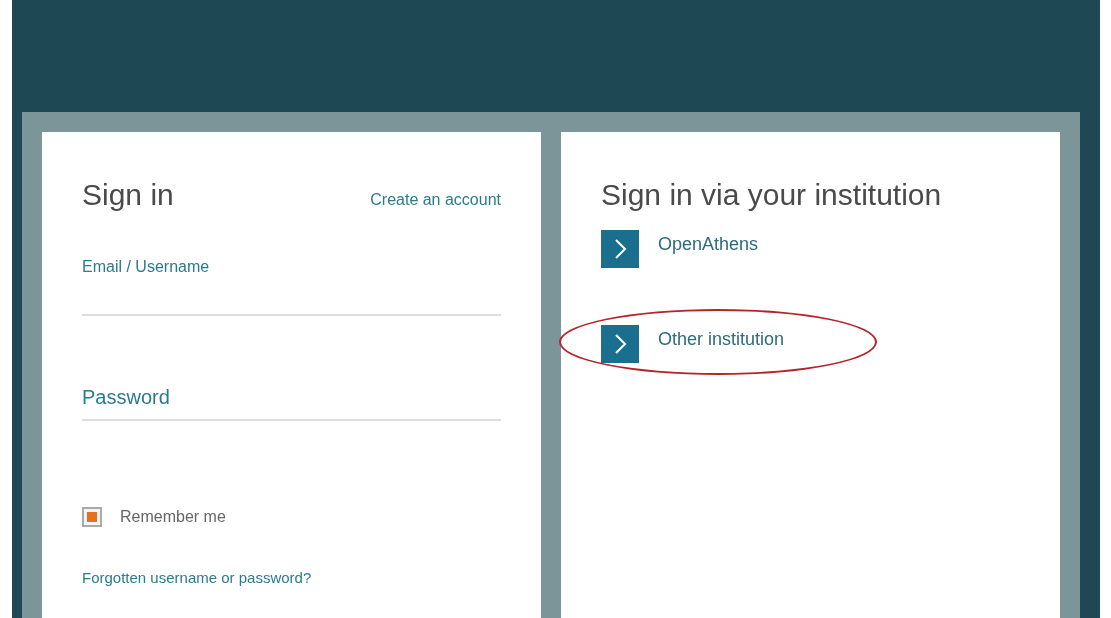 This screenshot has height=618, width=1111. What do you see at coordinates (721, 339) in the screenshot?
I see `institution-link: Other institution` at bounding box center [721, 339].